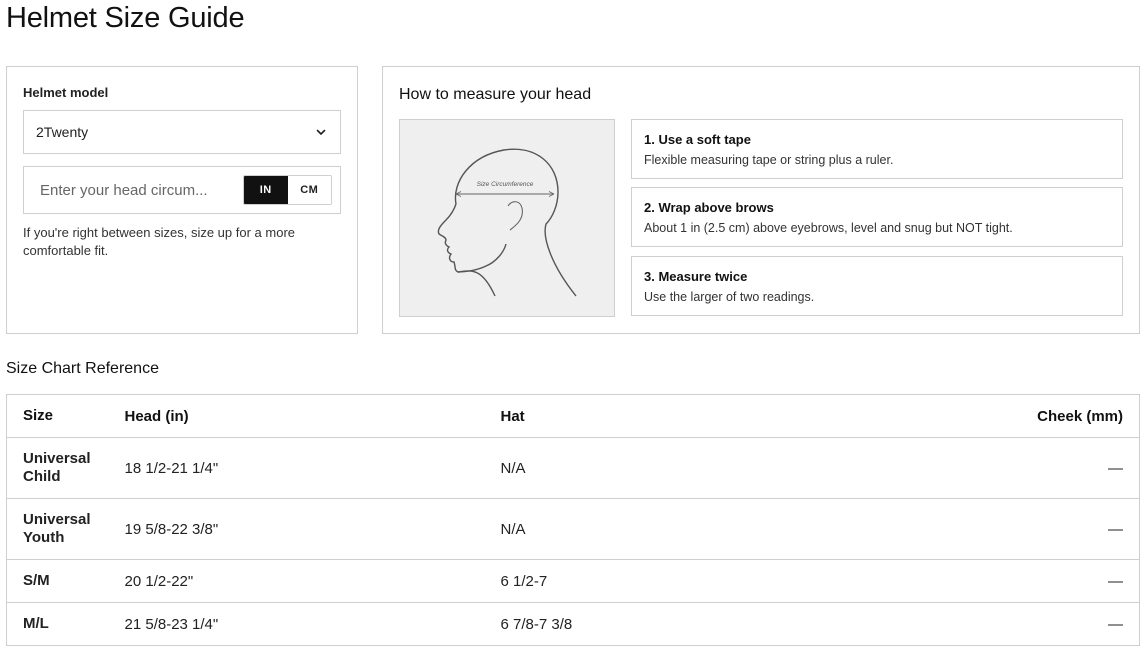 The width and height of the screenshot is (1148, 656). Describe the element at coordinates (321, 132) in the screenshot. I see `chevron-down-icon` at that location.